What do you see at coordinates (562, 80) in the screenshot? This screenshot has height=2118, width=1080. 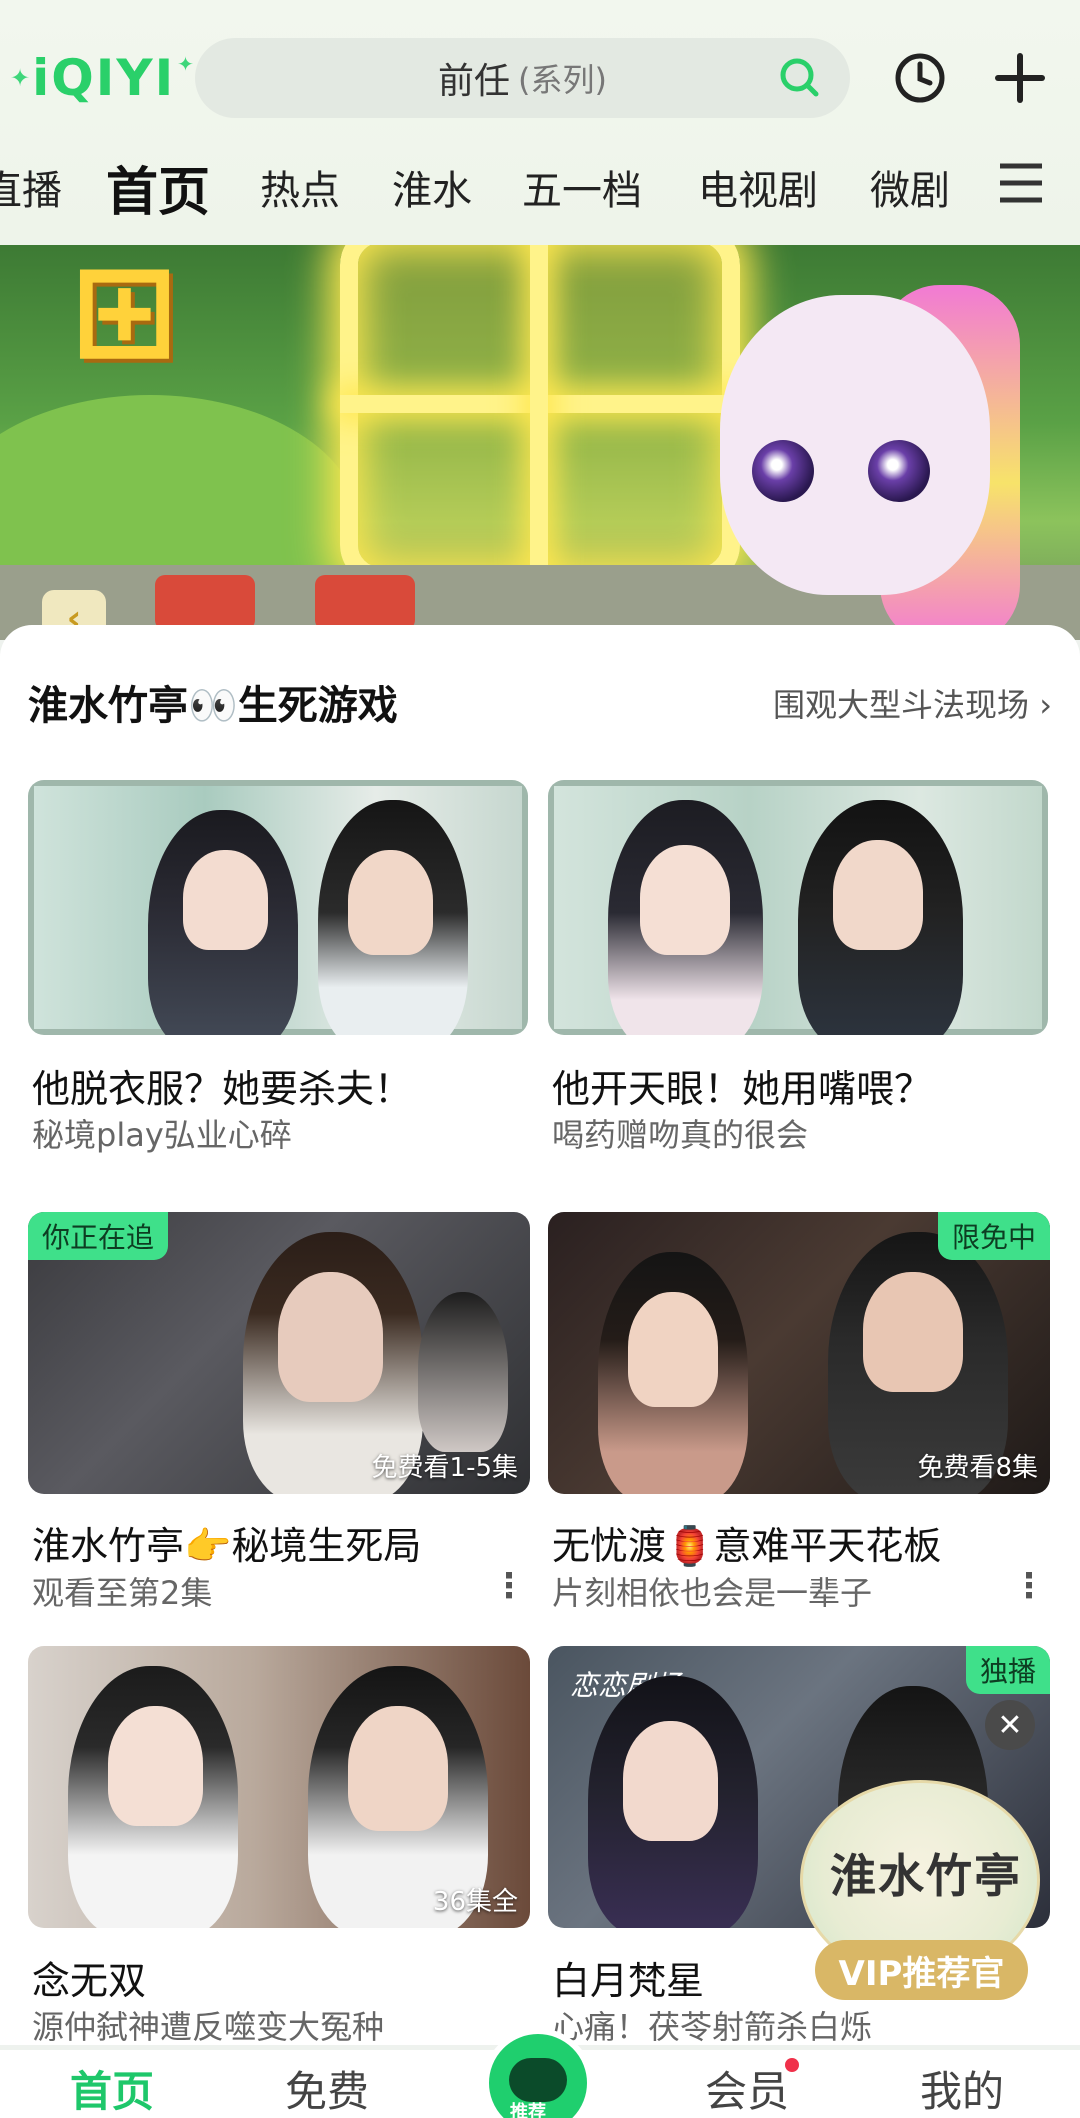 I see `search-tag: (系列)` at bounding box center [562, 80].